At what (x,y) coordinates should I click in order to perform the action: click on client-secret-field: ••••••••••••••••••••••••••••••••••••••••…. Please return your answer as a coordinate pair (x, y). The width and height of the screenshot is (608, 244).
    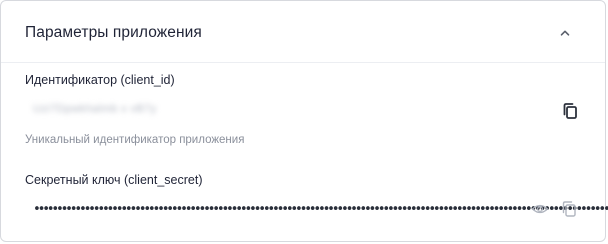
    Looking at the image, I should click on (316, 210).